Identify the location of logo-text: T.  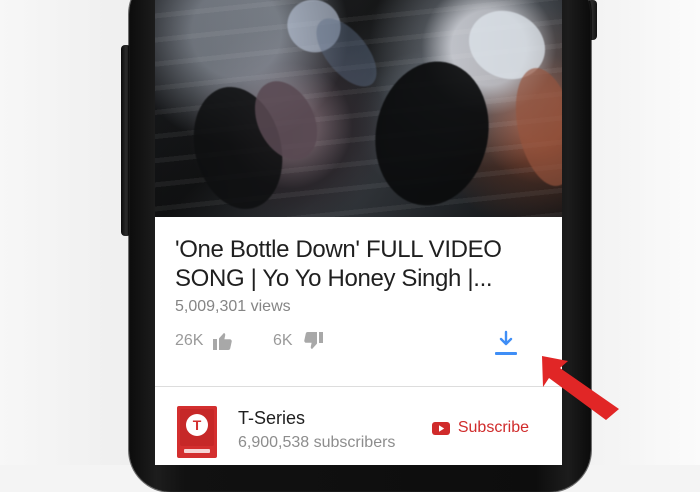
(197, 425).